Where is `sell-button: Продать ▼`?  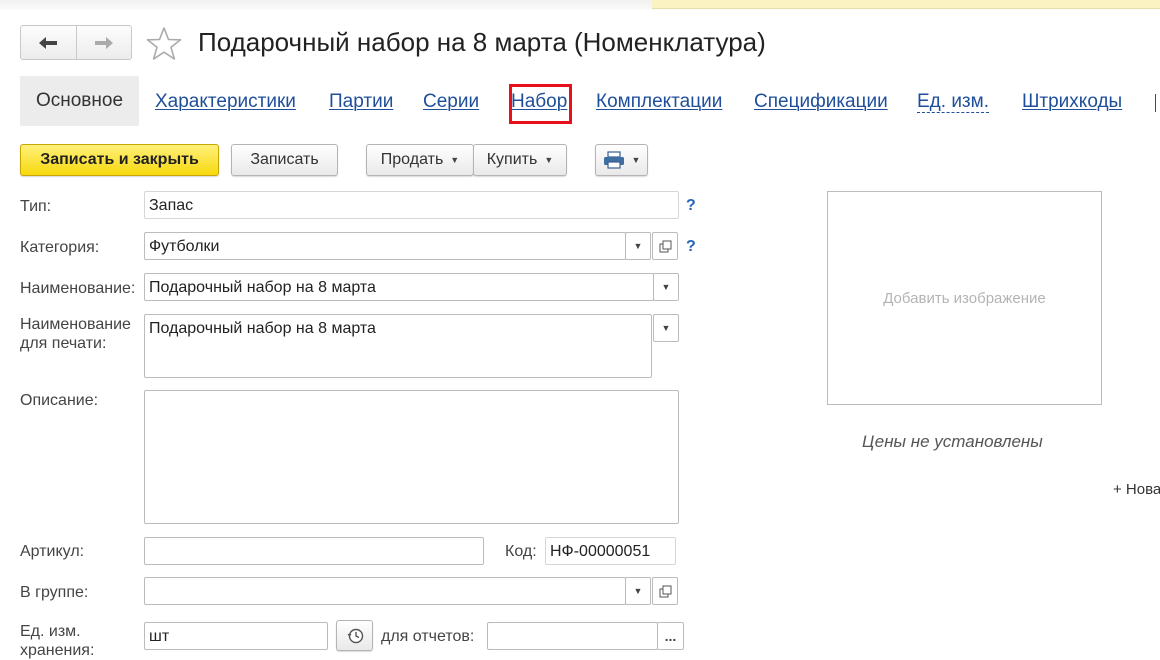
sell-button: Продать ▼ is located at coordinates (420, 160).